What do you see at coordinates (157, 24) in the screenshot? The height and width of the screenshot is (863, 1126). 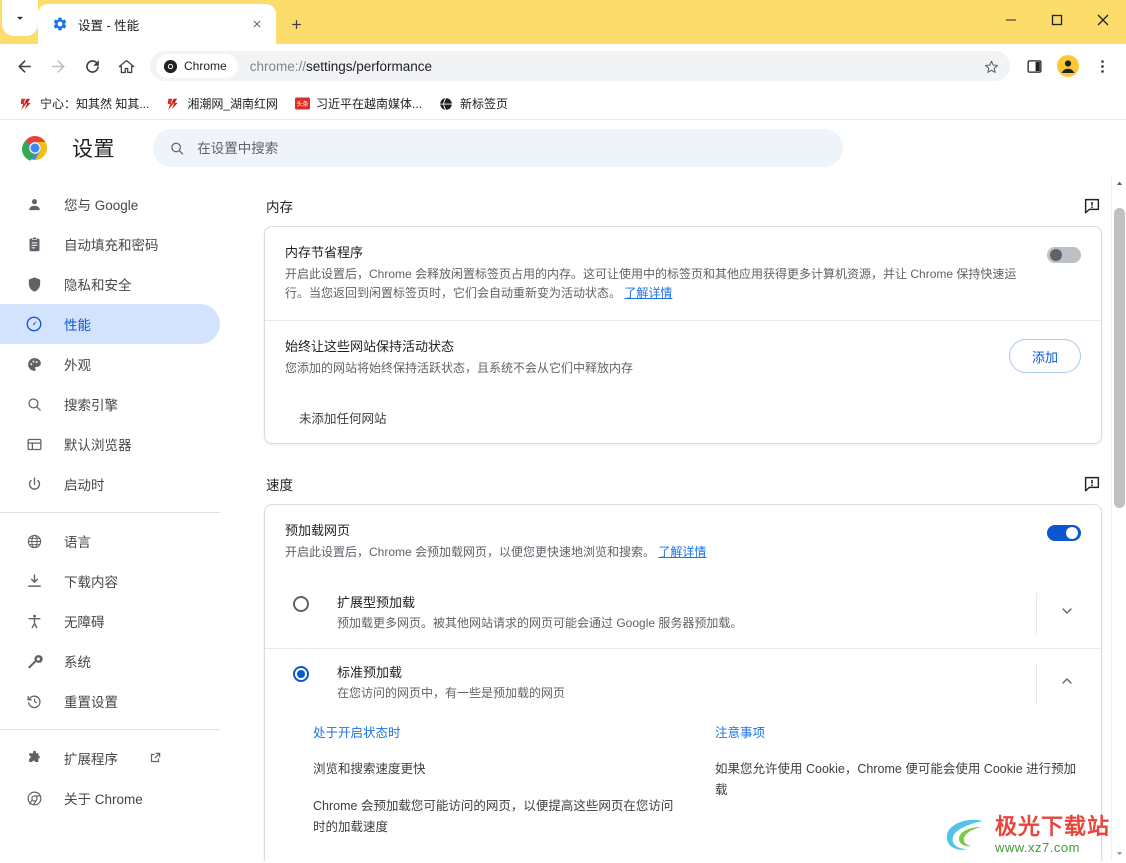 I see `browser-tab: 设置 - 性能` at bounding box center [157, 24].